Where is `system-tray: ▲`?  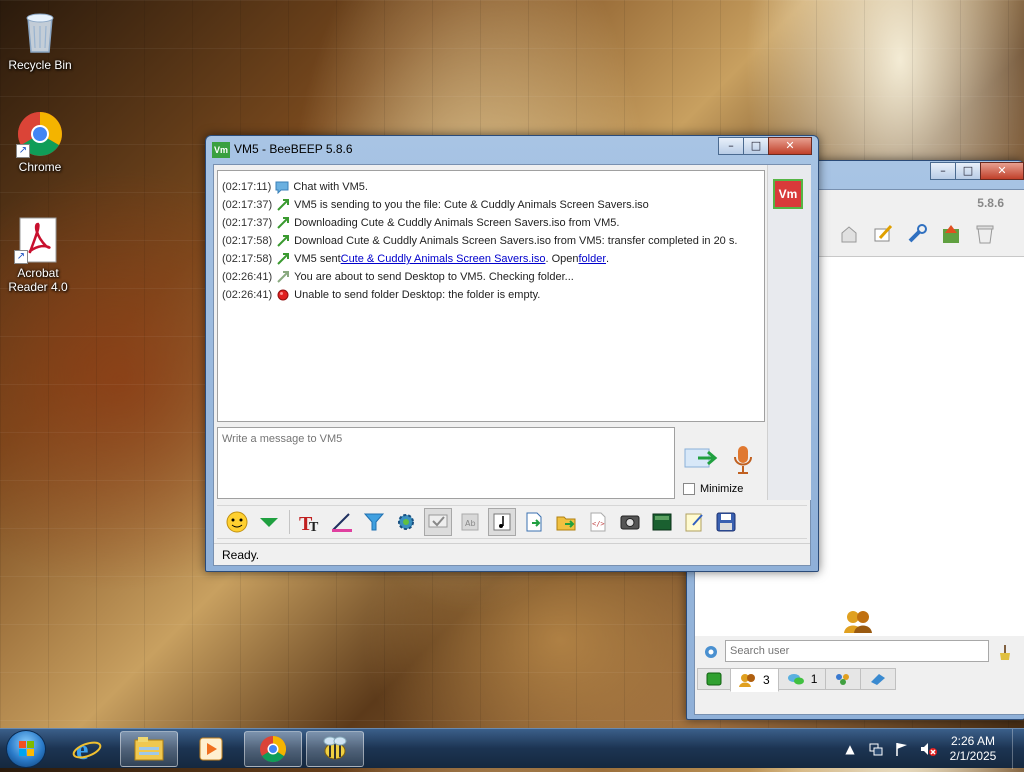 system-tray: ▲ is located at coordinates (892, 749).